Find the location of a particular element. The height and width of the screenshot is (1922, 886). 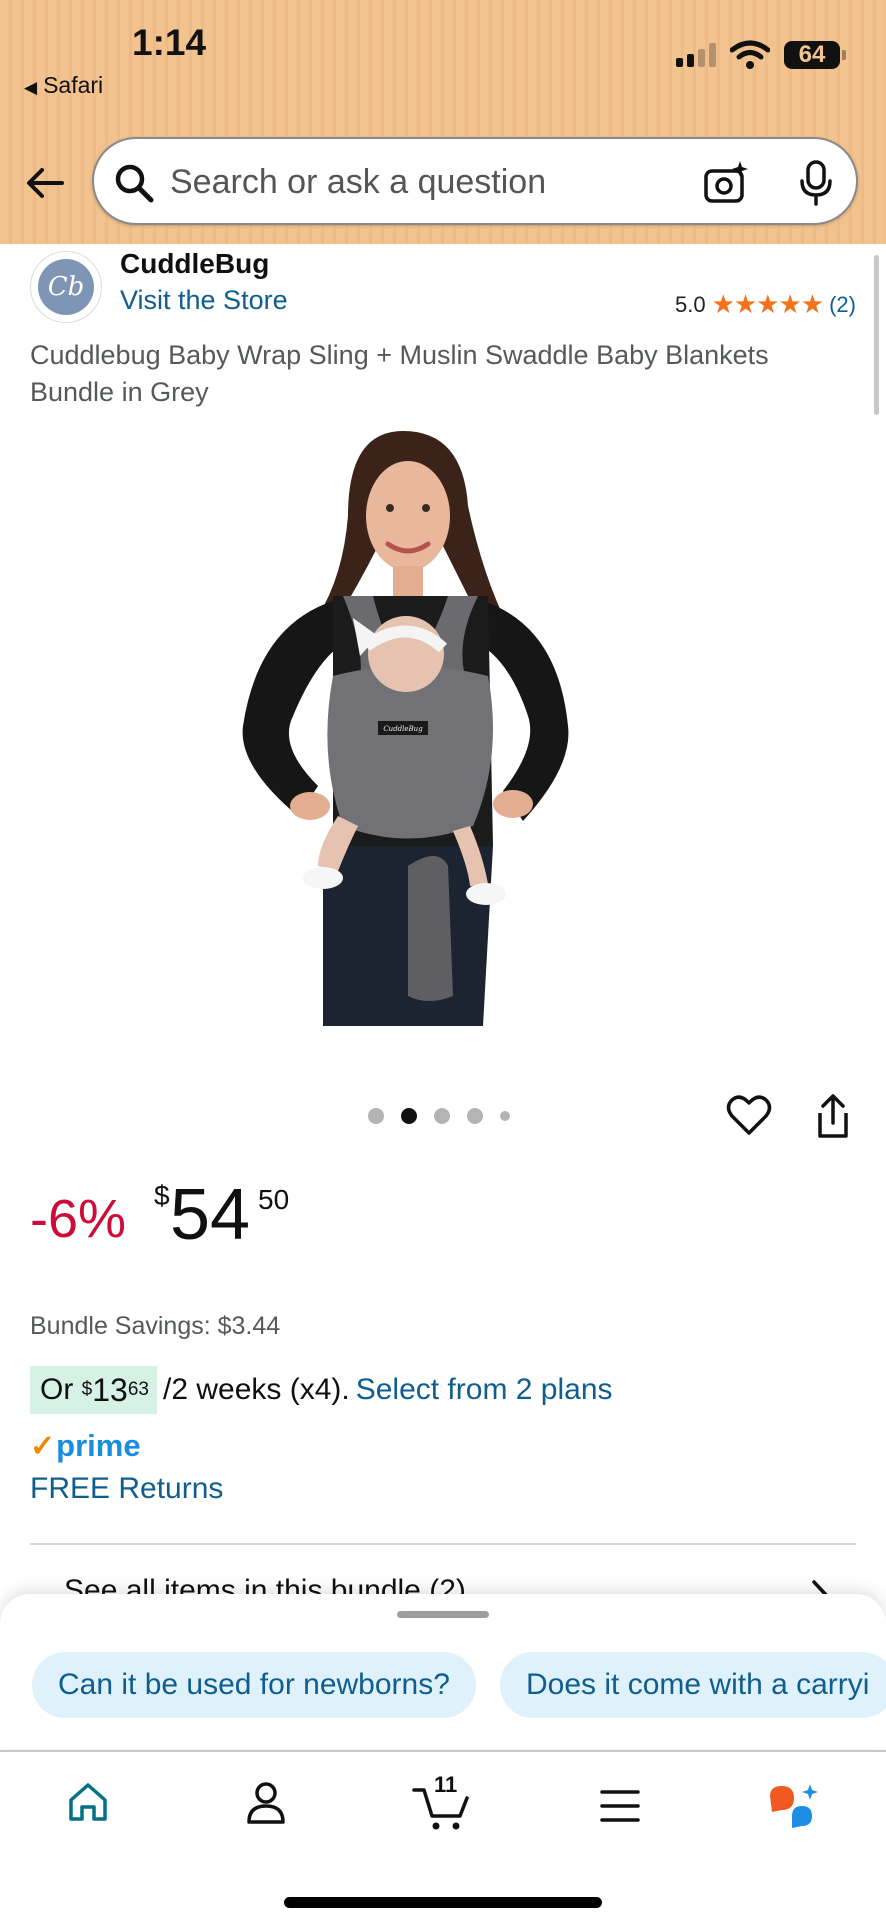

sheet-grabber is located at coordinates (443, 1614).